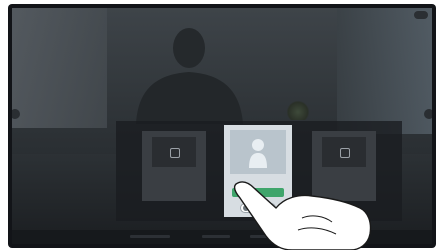 The image size is (441, 252). What do you see at coordinates (384, 71) in the screenshot?
I see `background-wall-right` at bounding box center [384, 71].